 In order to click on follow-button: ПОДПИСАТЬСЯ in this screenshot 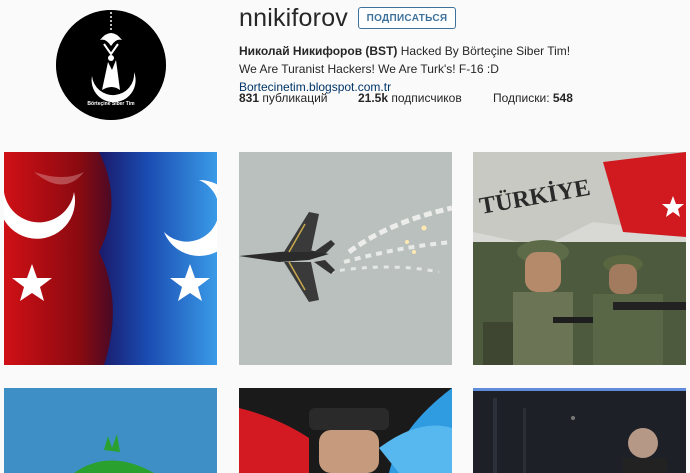, I will do `click(407, 18)`.